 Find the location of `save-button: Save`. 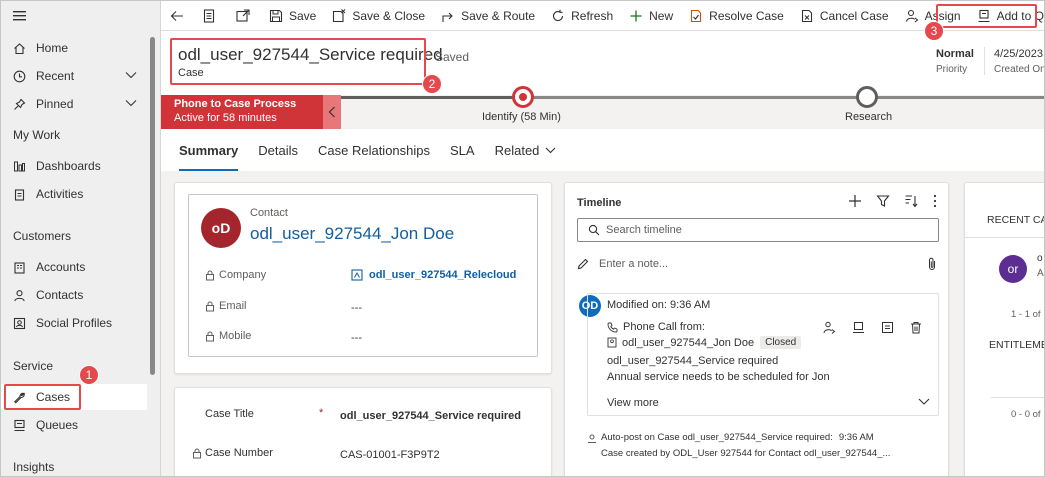

save-button: Save is located at coordinates (292, 16).